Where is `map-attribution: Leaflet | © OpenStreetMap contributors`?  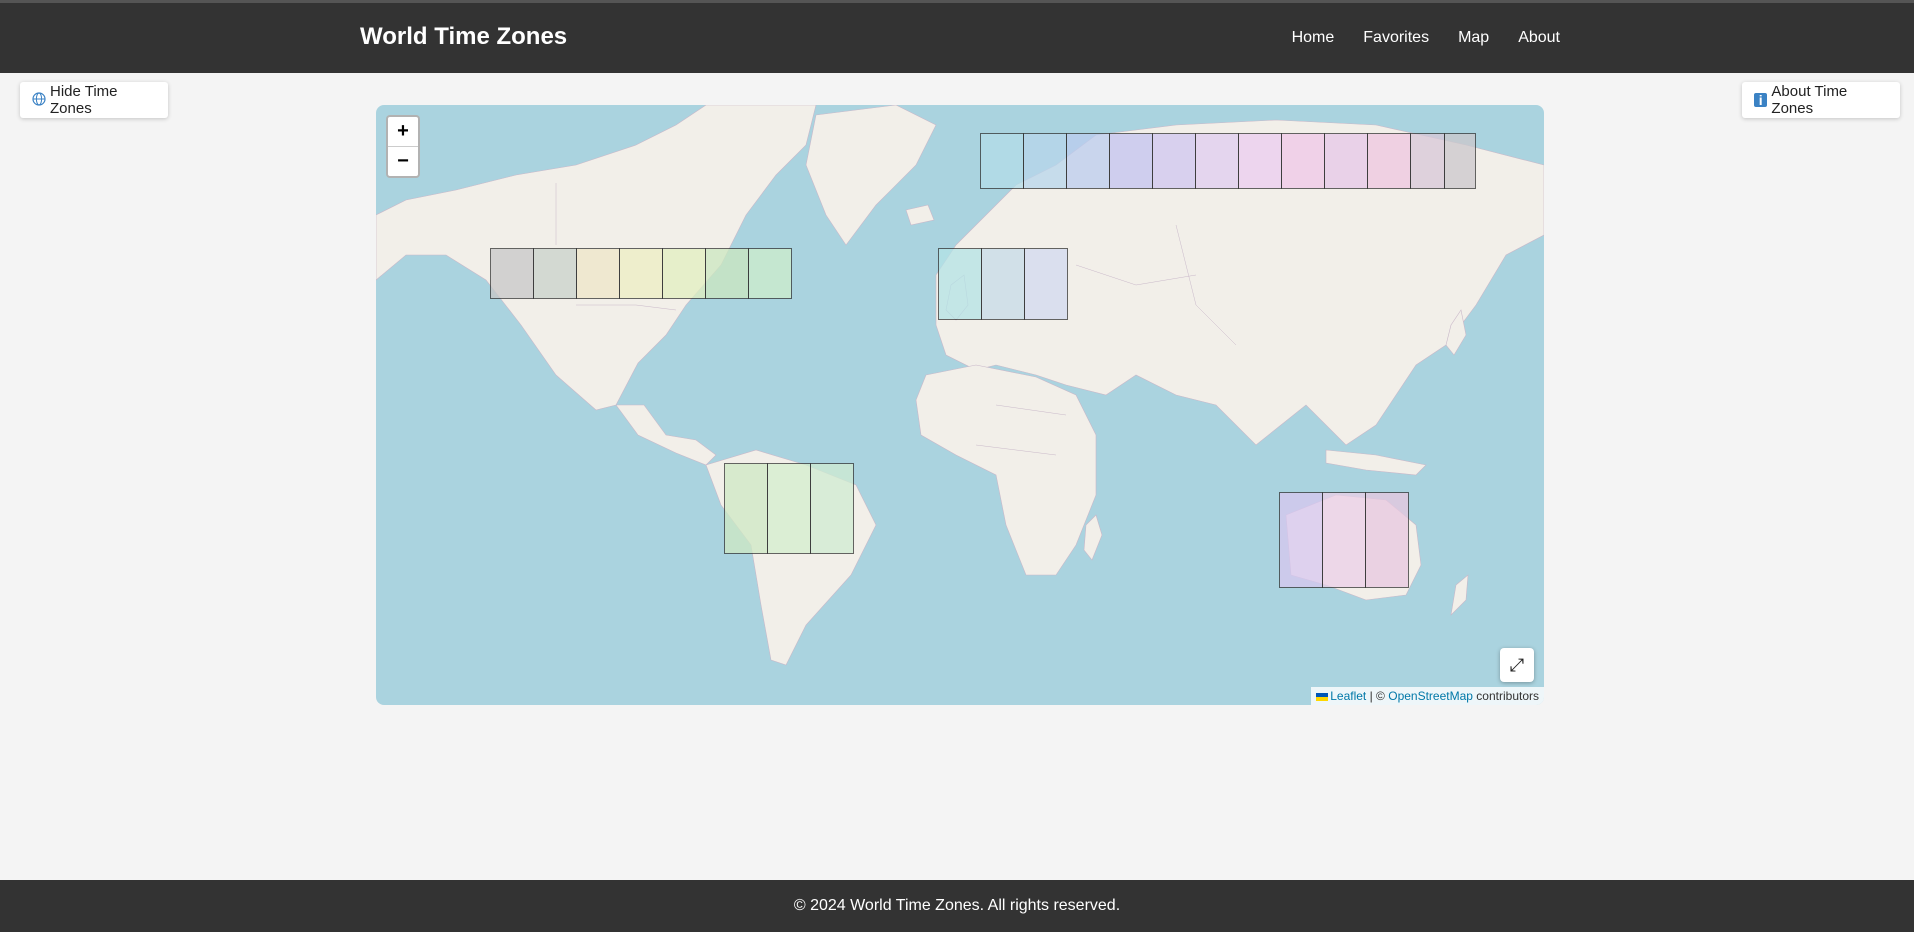
map-attribution: Leaflet | © OpenStreetMap contributors is located at coordinates (1427, 696).